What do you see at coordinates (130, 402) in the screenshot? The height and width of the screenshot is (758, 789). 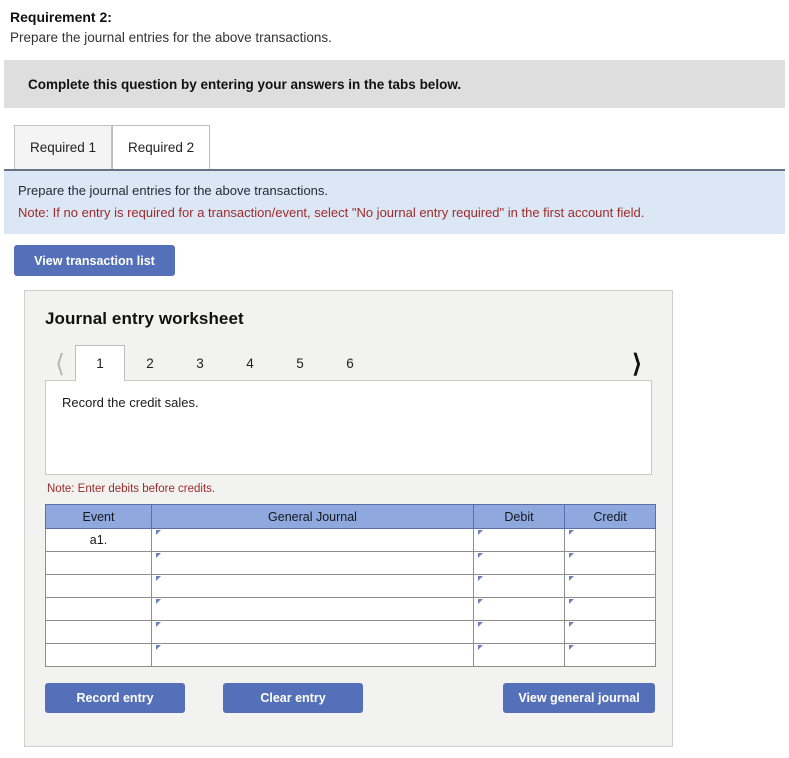 I see `worksheet-description-text: Record the credit sales.` at bounding box center [130, 402].